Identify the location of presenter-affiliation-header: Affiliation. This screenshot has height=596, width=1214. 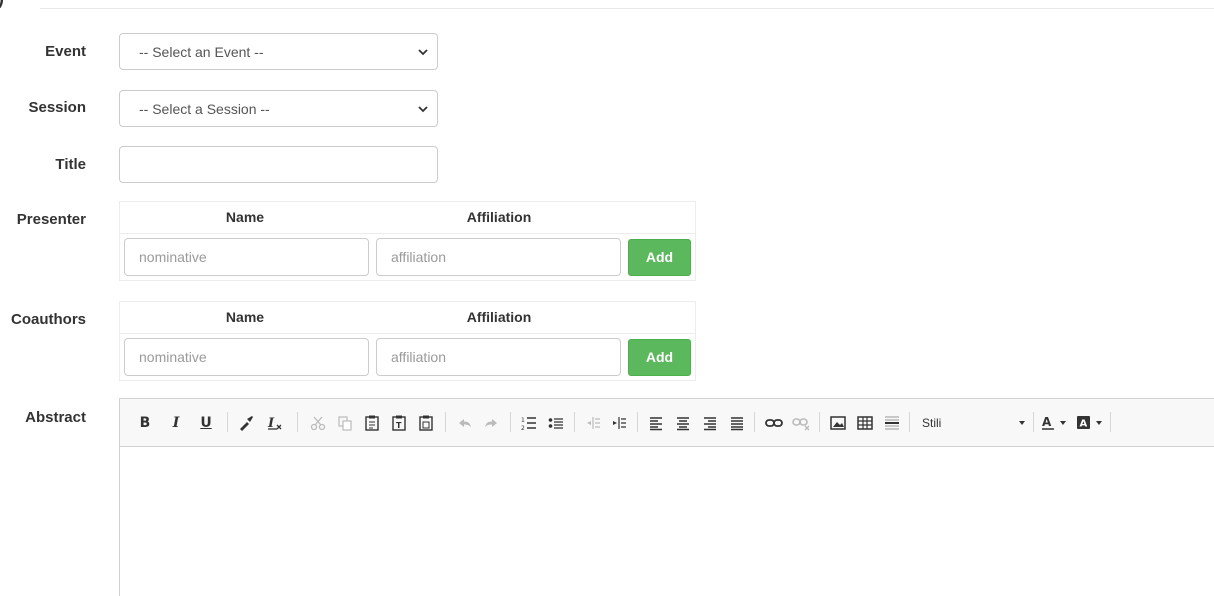
(499, 217).